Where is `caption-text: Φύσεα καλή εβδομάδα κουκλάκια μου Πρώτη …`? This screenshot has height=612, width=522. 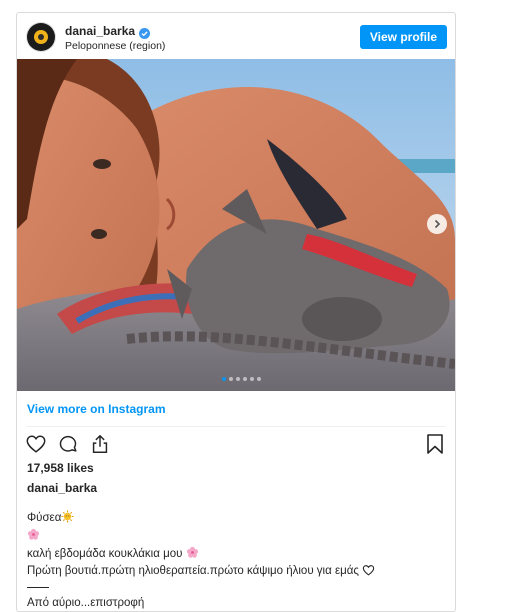 caption-text: Φύσεα καλή εβδομάδα κουκλάκια μου Πρώτη … is located at coordinates (237, 560).